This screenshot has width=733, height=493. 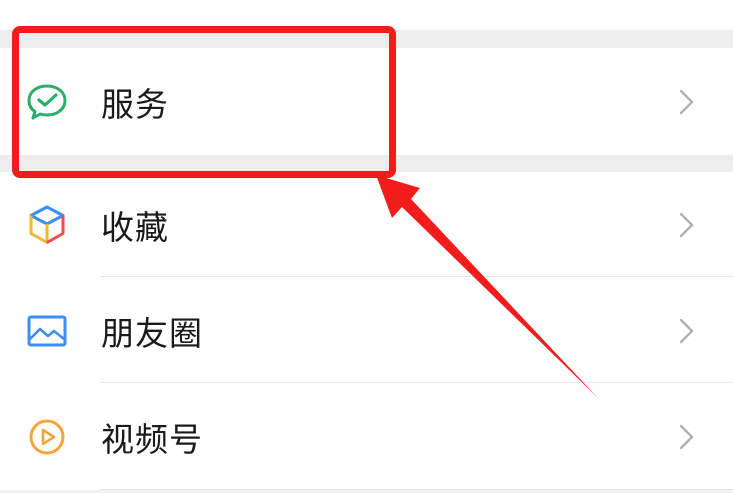 What do you see at coordinates (135, 227) in the screenshot?
I see `menu-item-label: 收藏` at bounding box center [135, 227].